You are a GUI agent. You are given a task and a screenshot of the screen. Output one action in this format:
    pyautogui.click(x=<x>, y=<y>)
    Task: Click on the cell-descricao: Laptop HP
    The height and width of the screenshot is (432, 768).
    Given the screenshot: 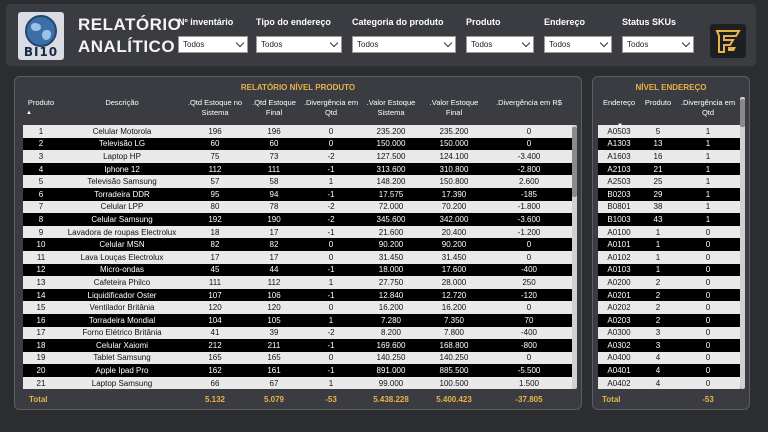 What is the action you would take?
    pyautogui.click(x=122, y=156)
    